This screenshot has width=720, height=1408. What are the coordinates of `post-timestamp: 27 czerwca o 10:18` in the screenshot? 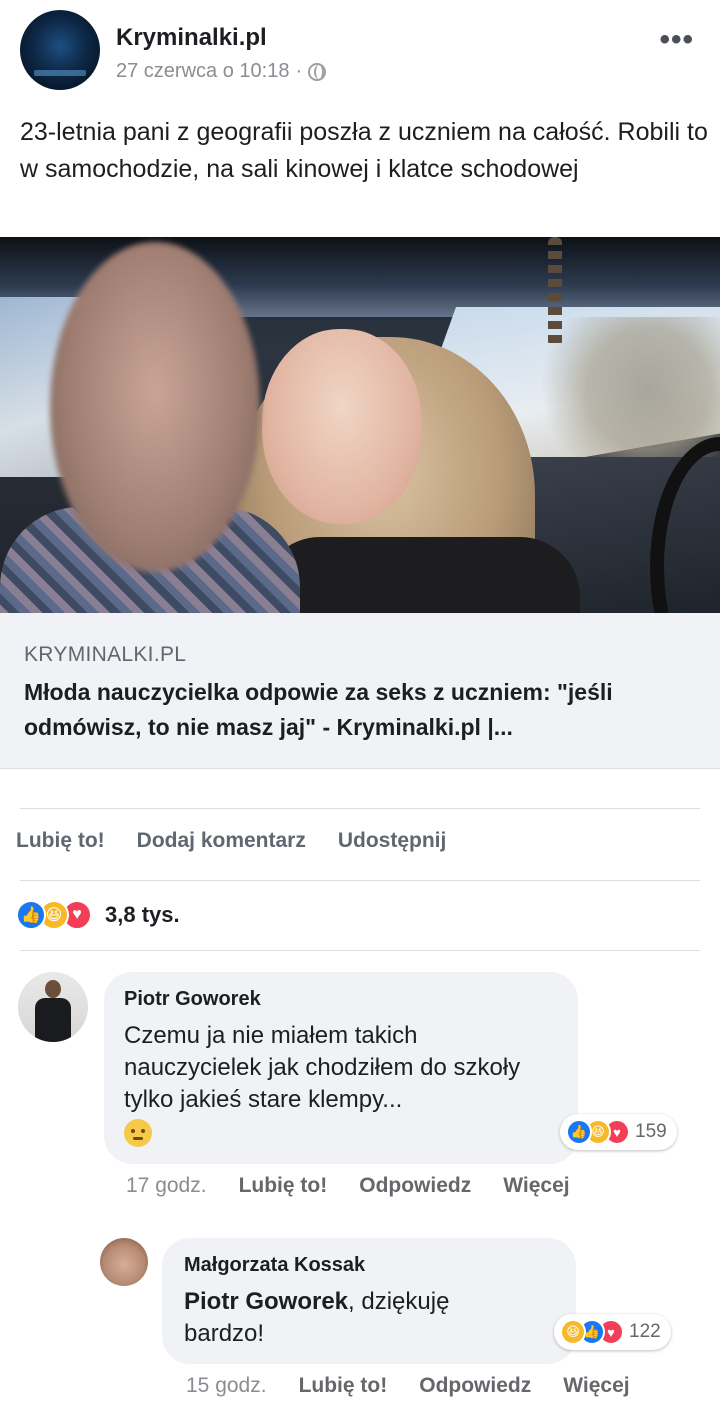 It's located at (202, 71).